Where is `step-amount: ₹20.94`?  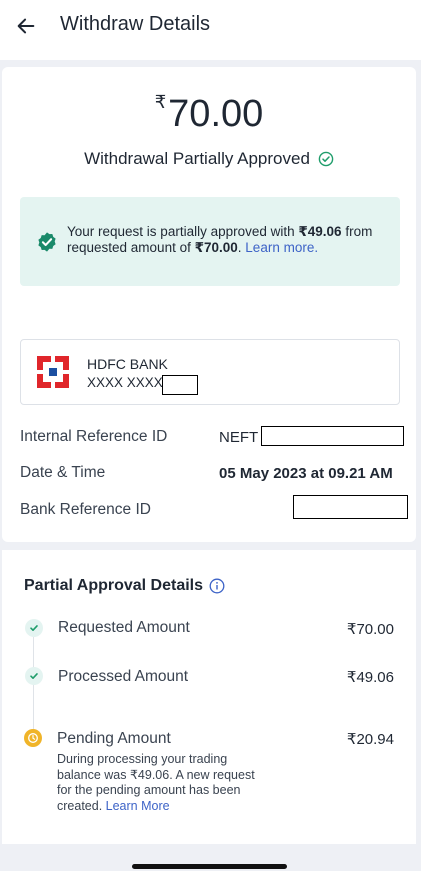
step-amount: ₹20.94 is located at coordinates (370, 739).